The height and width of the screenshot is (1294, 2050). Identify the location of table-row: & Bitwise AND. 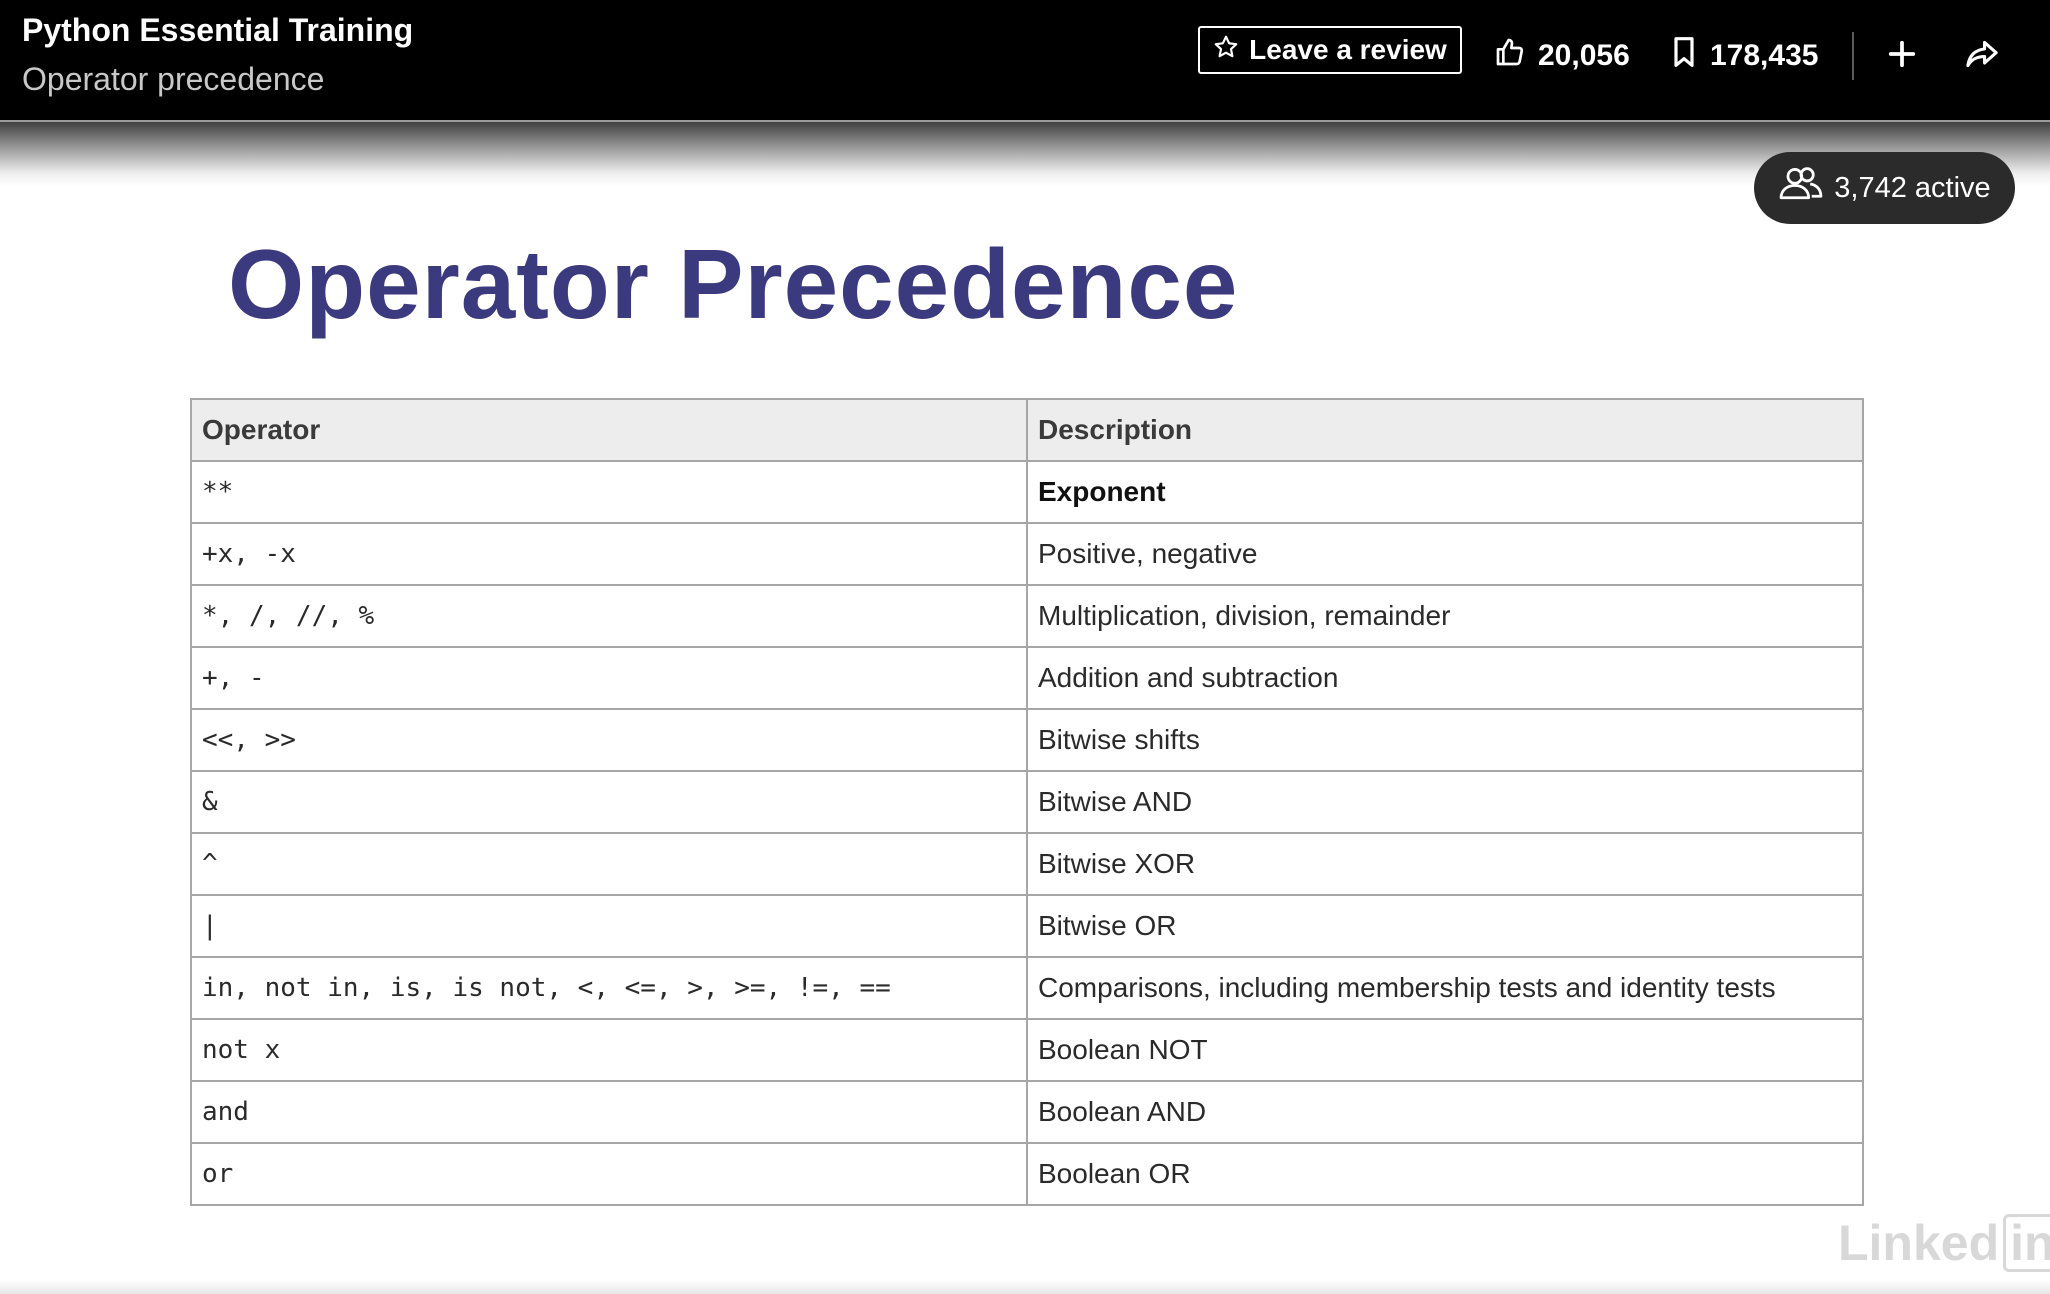
(1027, 802).